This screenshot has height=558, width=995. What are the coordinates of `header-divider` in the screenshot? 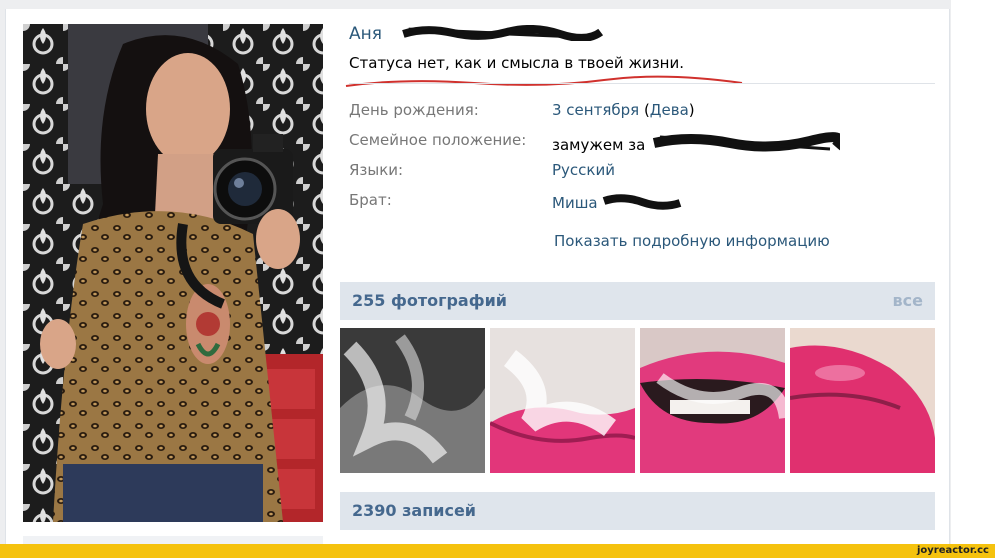 It's located at (642, 83).